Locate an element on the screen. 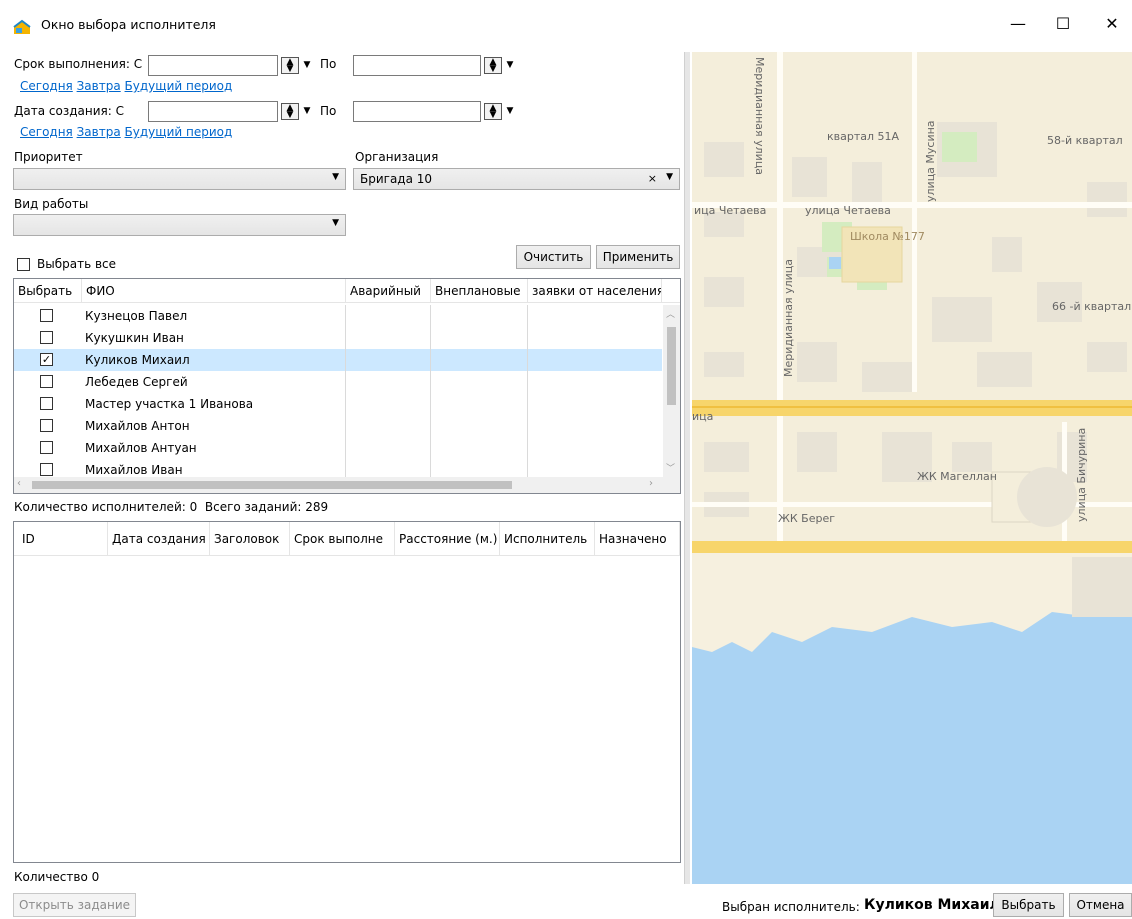 This screenshot has width=1132, height=919. map-label-kvartal-51a: квартал 51А is located at coordinates (863, 136).